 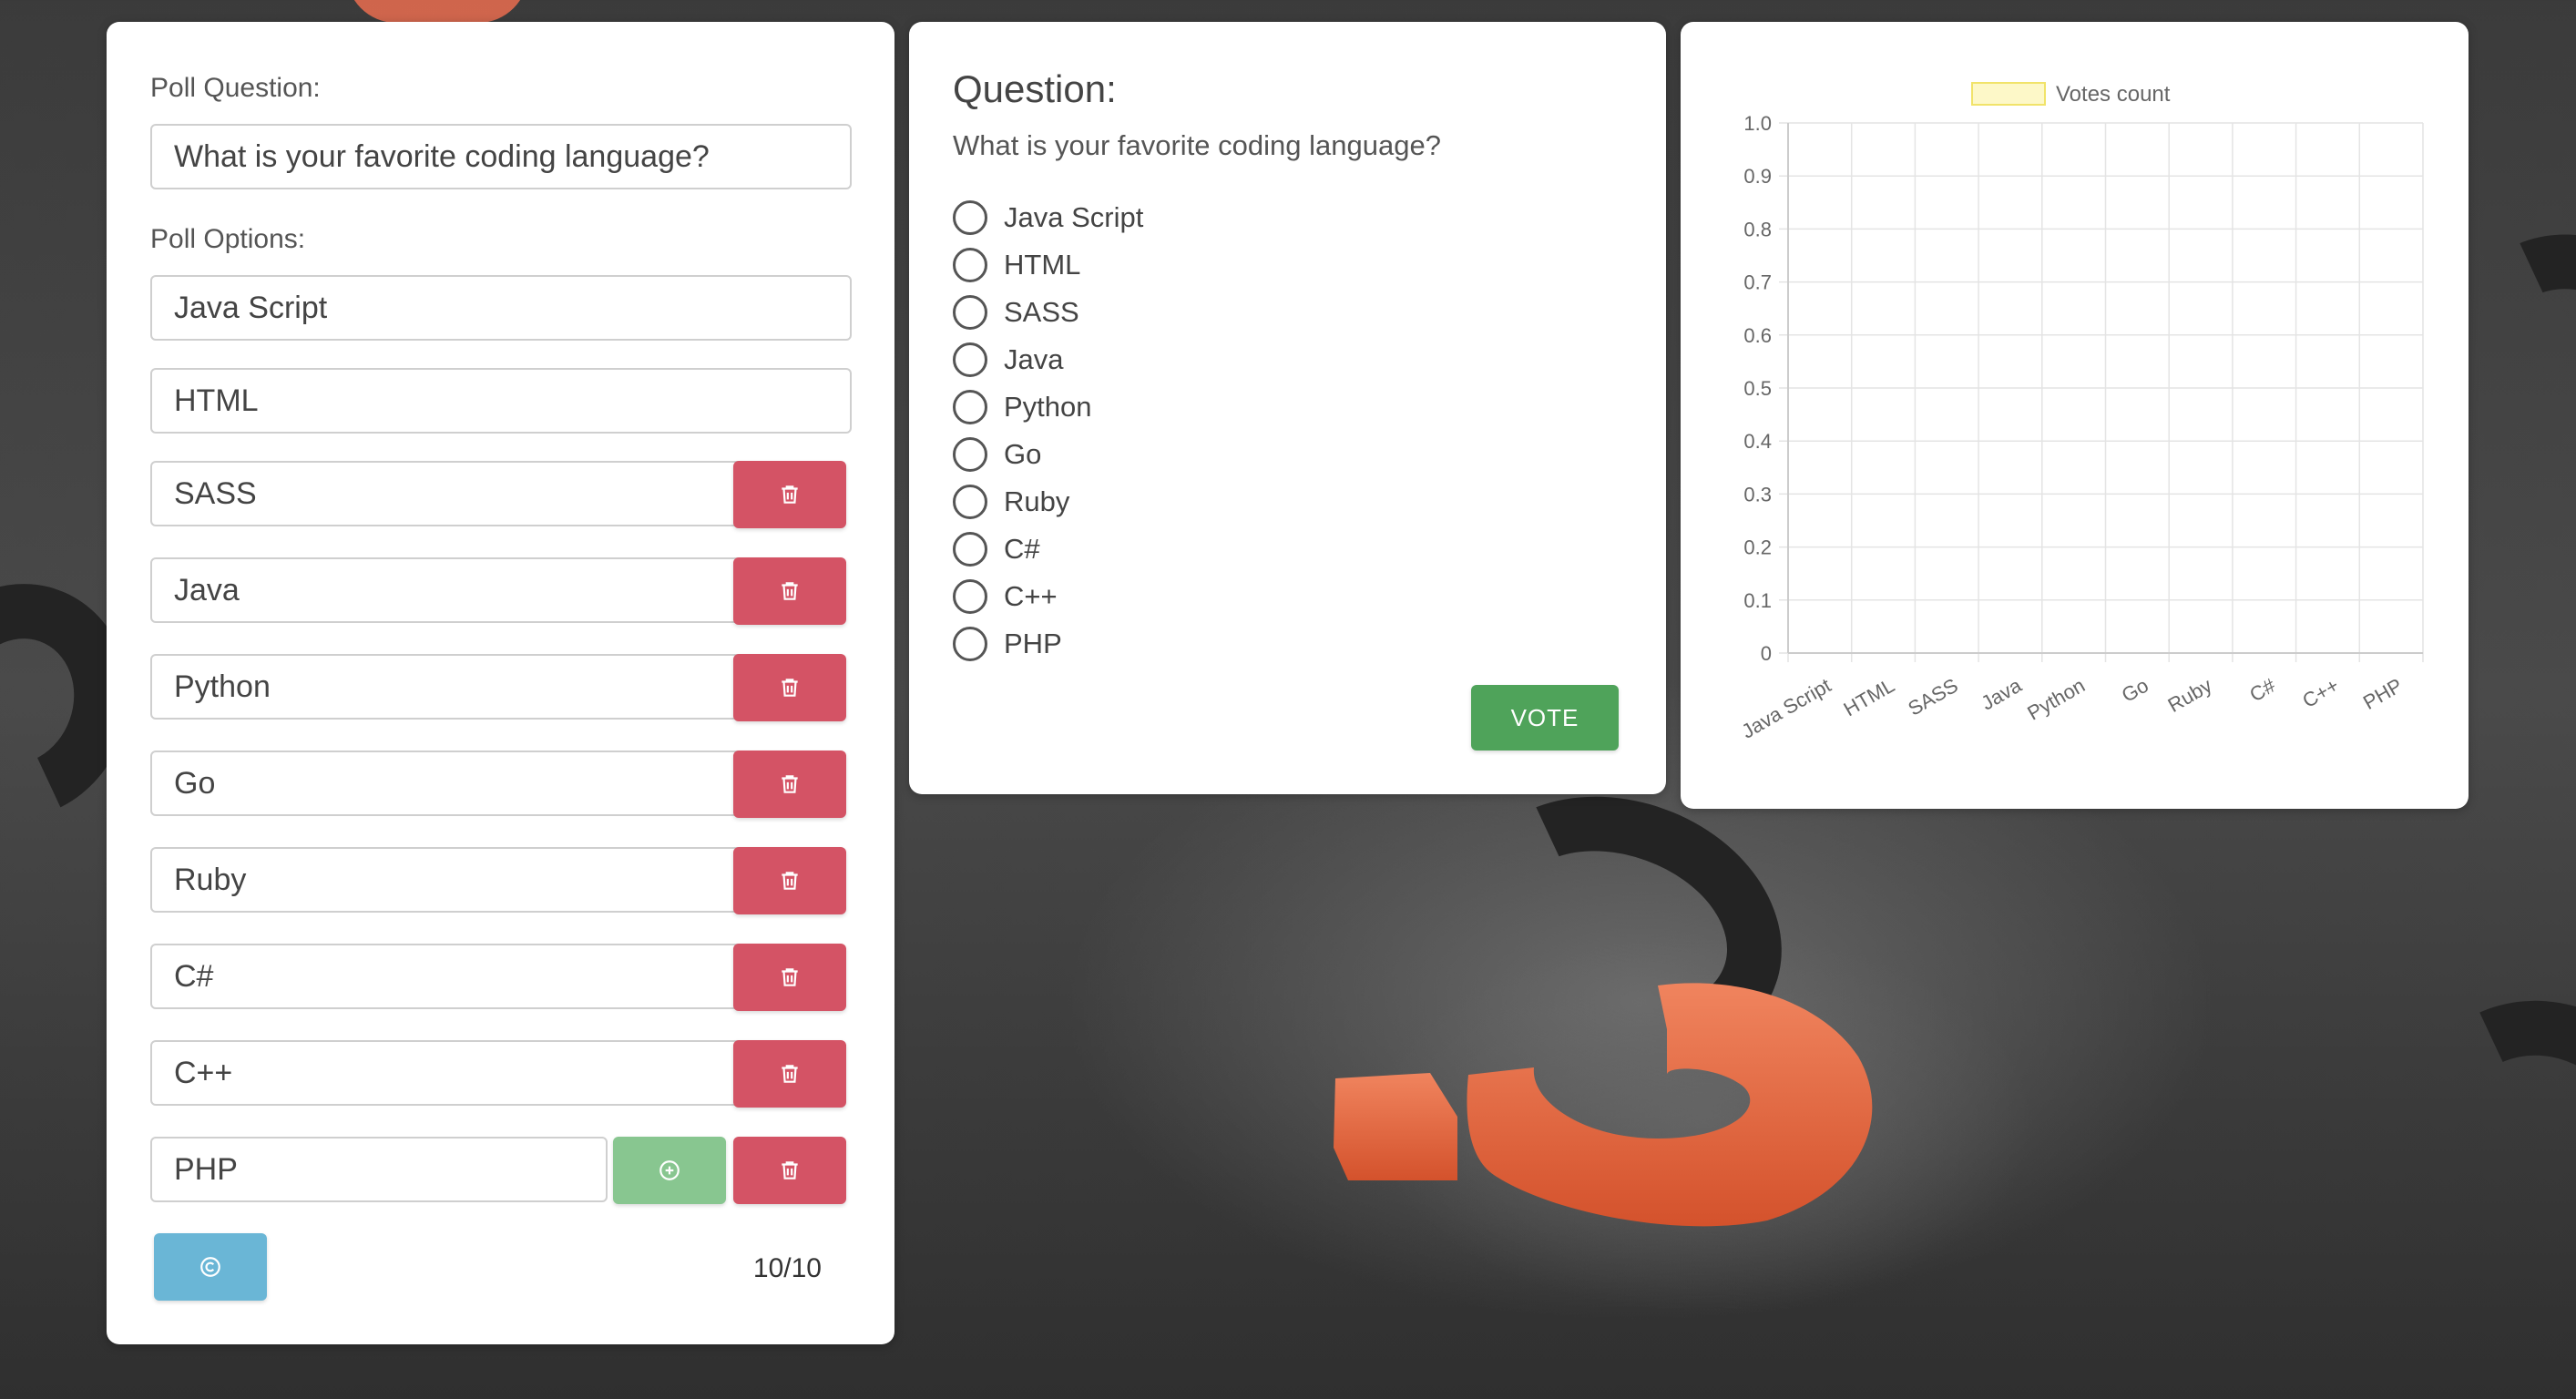 What do you see at coordinates (235, 88) in the screenshot?
I see `poll-question-label: Poll Question:` at bounding box center [235, 88].